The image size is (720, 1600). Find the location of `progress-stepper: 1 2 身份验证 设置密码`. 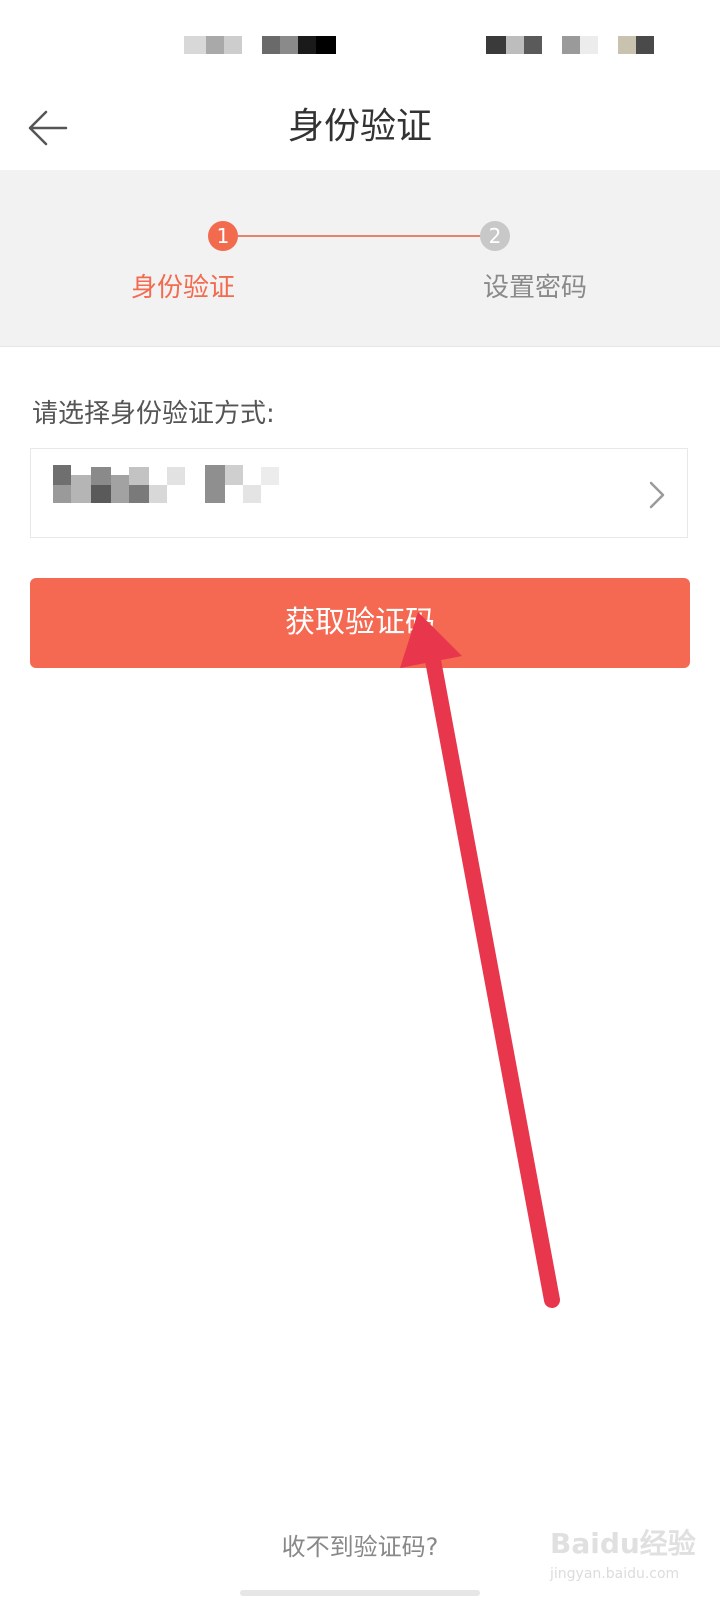

progress-stepper: 1 2 身份验证 设置密码 is located at coordinates (360, 258).